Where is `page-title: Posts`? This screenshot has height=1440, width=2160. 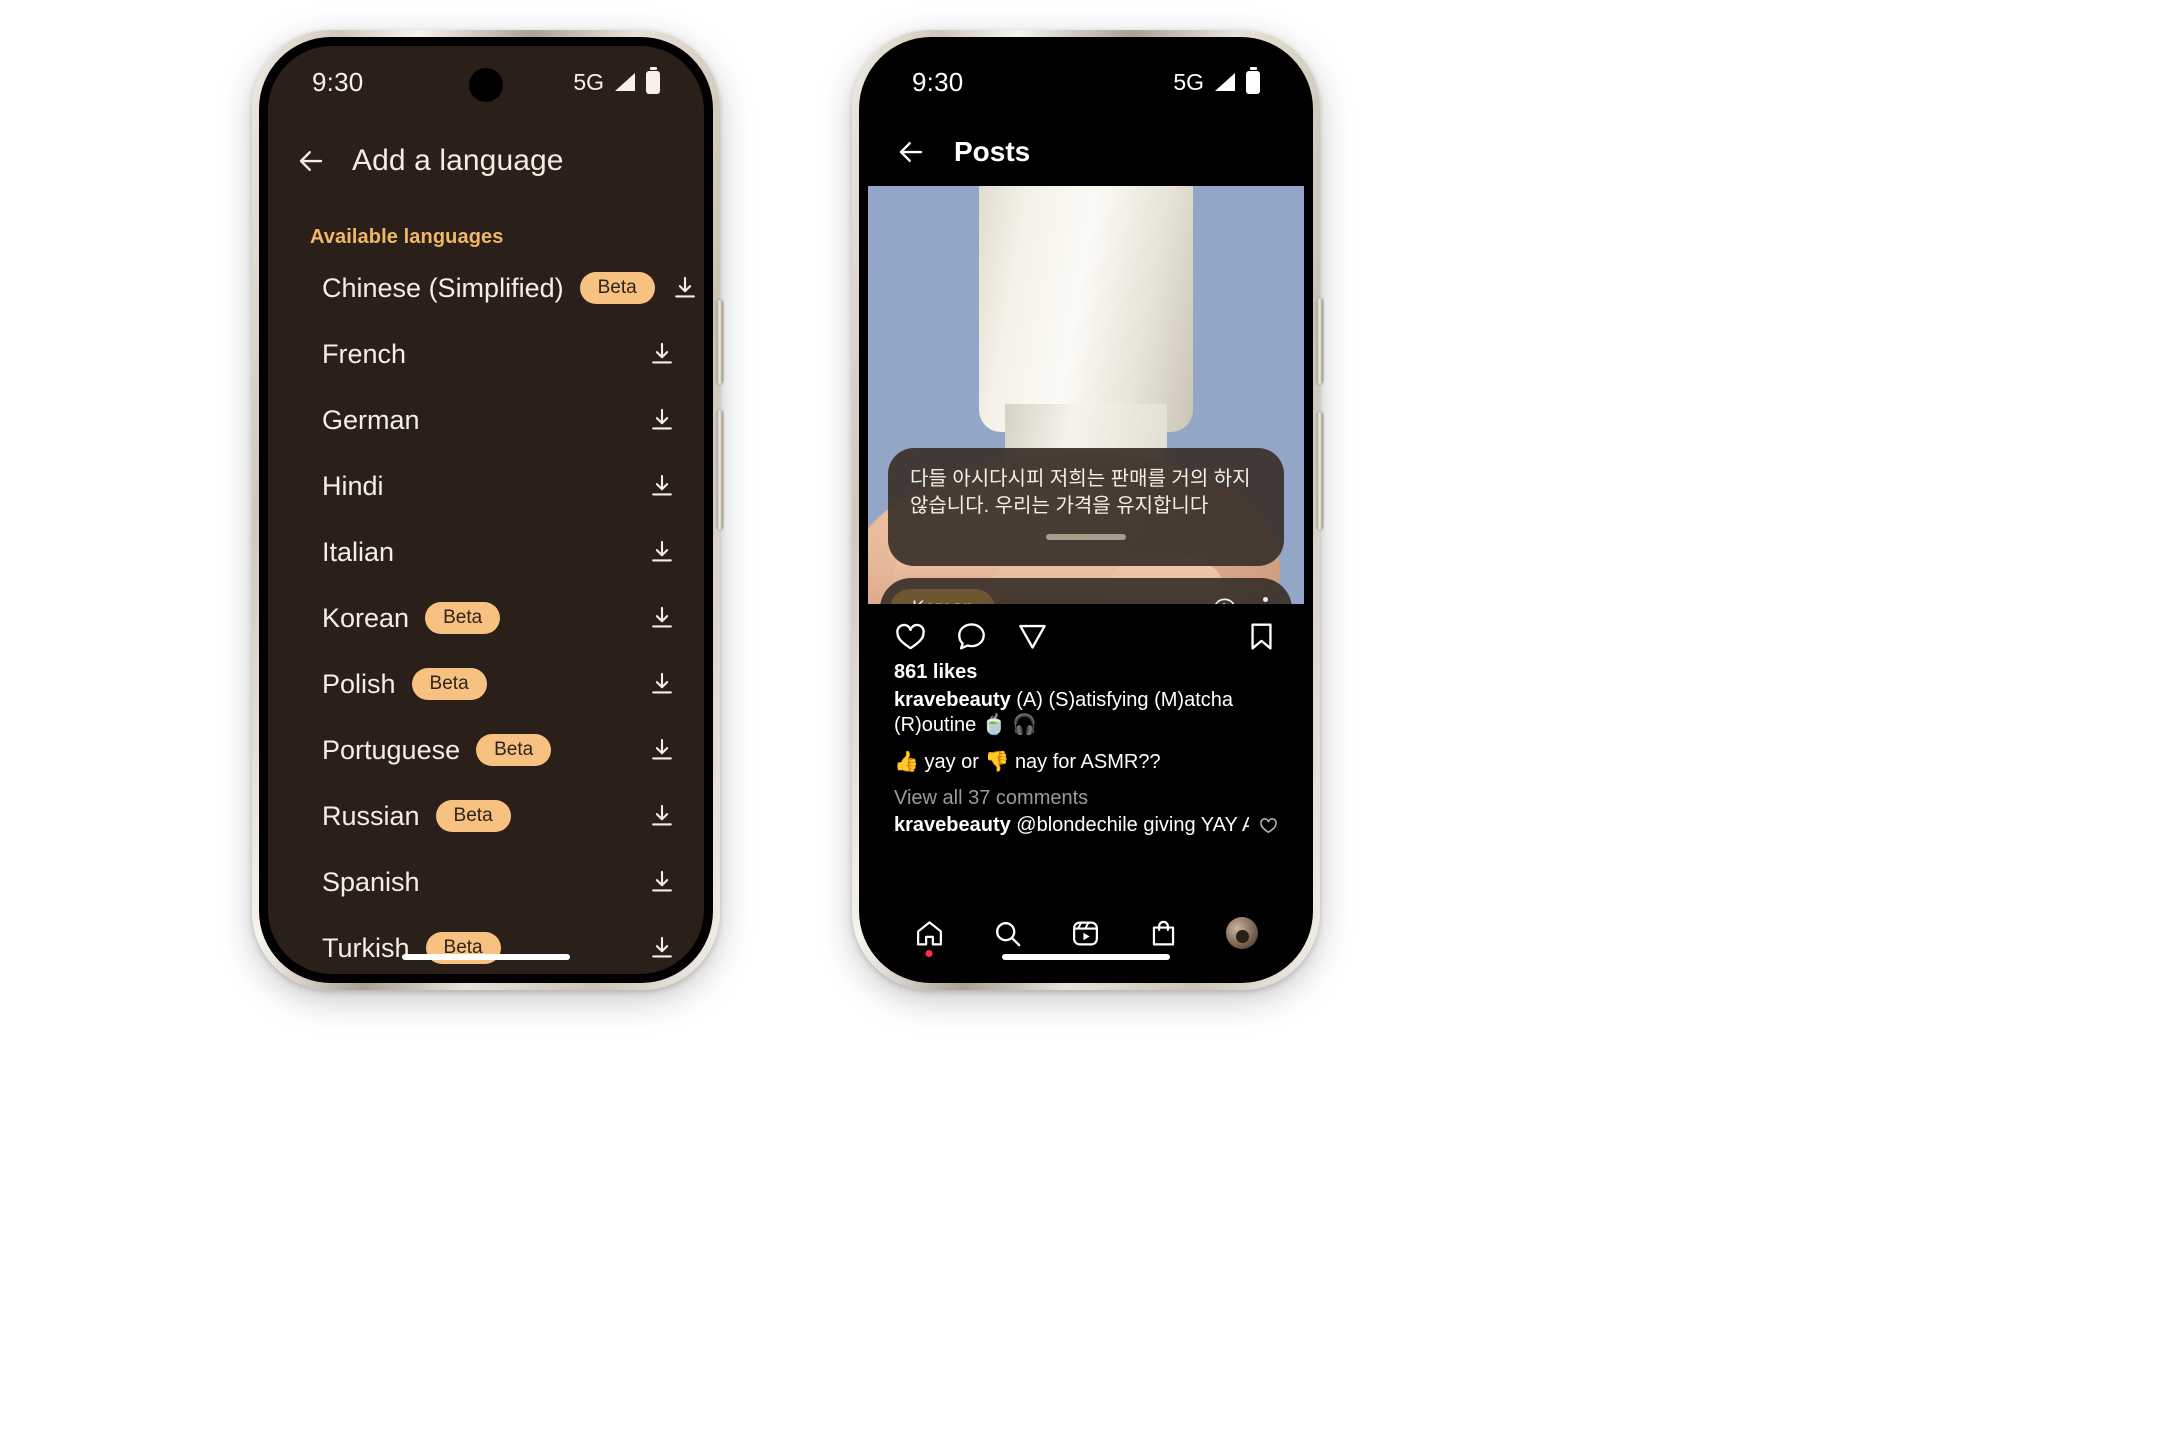
page-title: Posts is located at coordinates (992, 151).